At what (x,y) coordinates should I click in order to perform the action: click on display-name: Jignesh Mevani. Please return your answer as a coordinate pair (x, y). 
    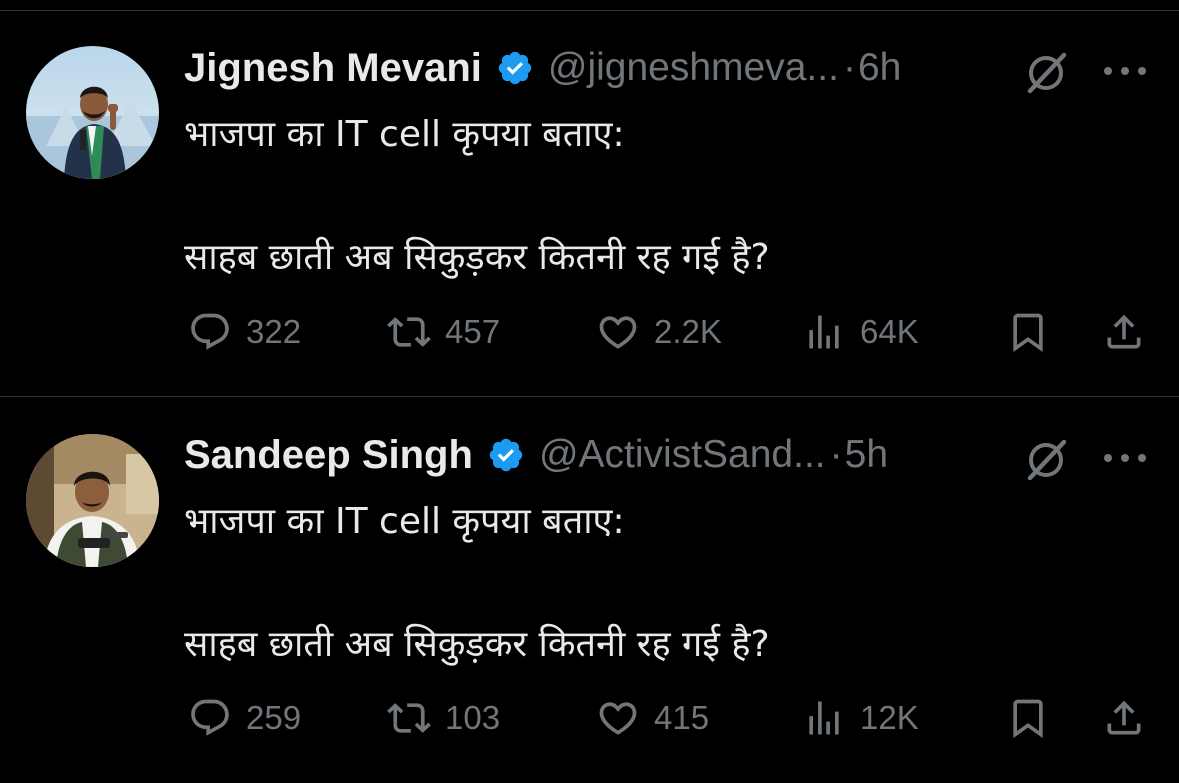
    Looking at the image, I should click on (333, 68).